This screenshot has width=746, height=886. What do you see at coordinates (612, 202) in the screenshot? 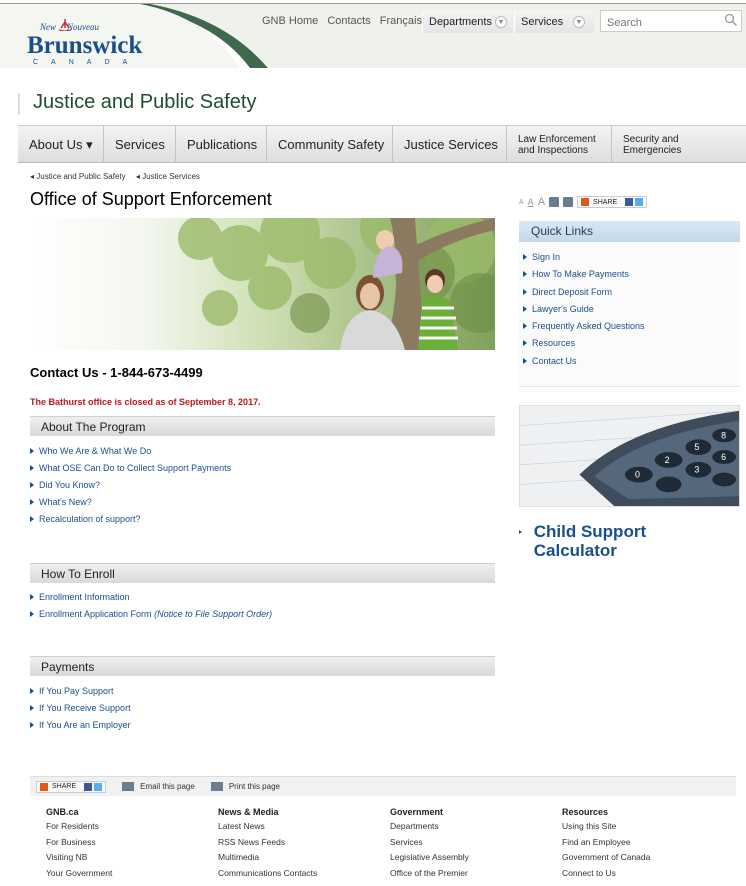
I see `share-button: SHARE` at bounding box center [612, 202].